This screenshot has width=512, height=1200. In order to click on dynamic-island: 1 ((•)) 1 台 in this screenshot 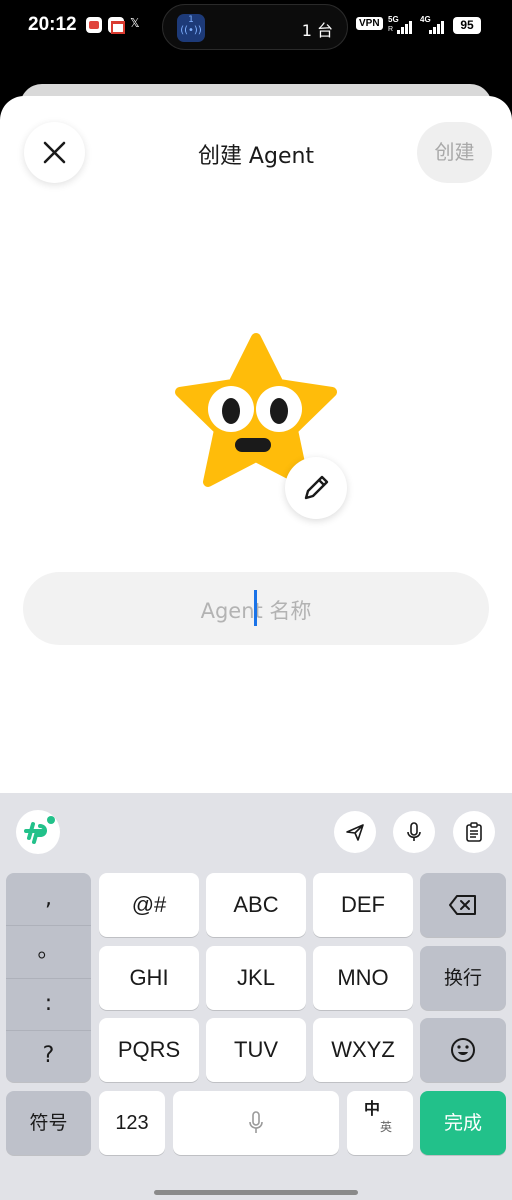, I will do `click(255, 27)`.